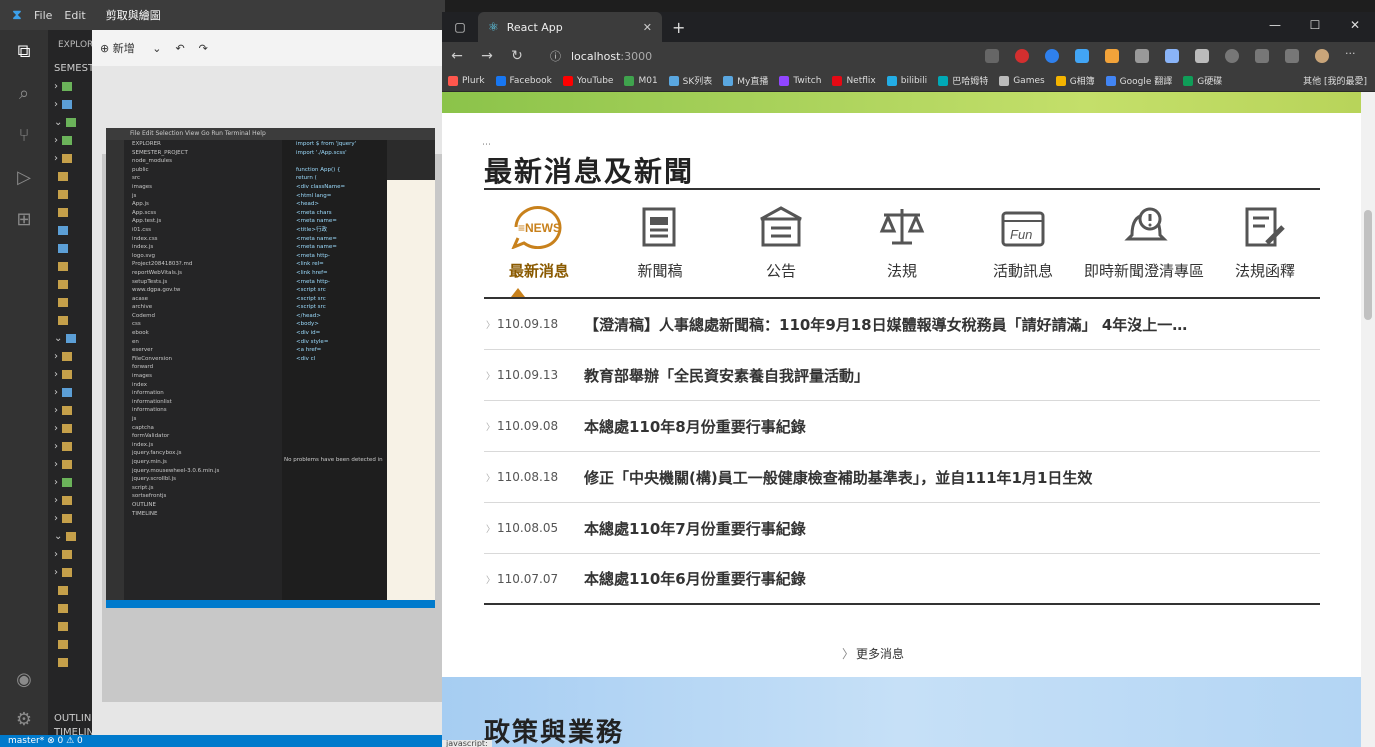 The image size is (1375, 747). I want to click on bookmark-label: Twitch, so click(807, 80).